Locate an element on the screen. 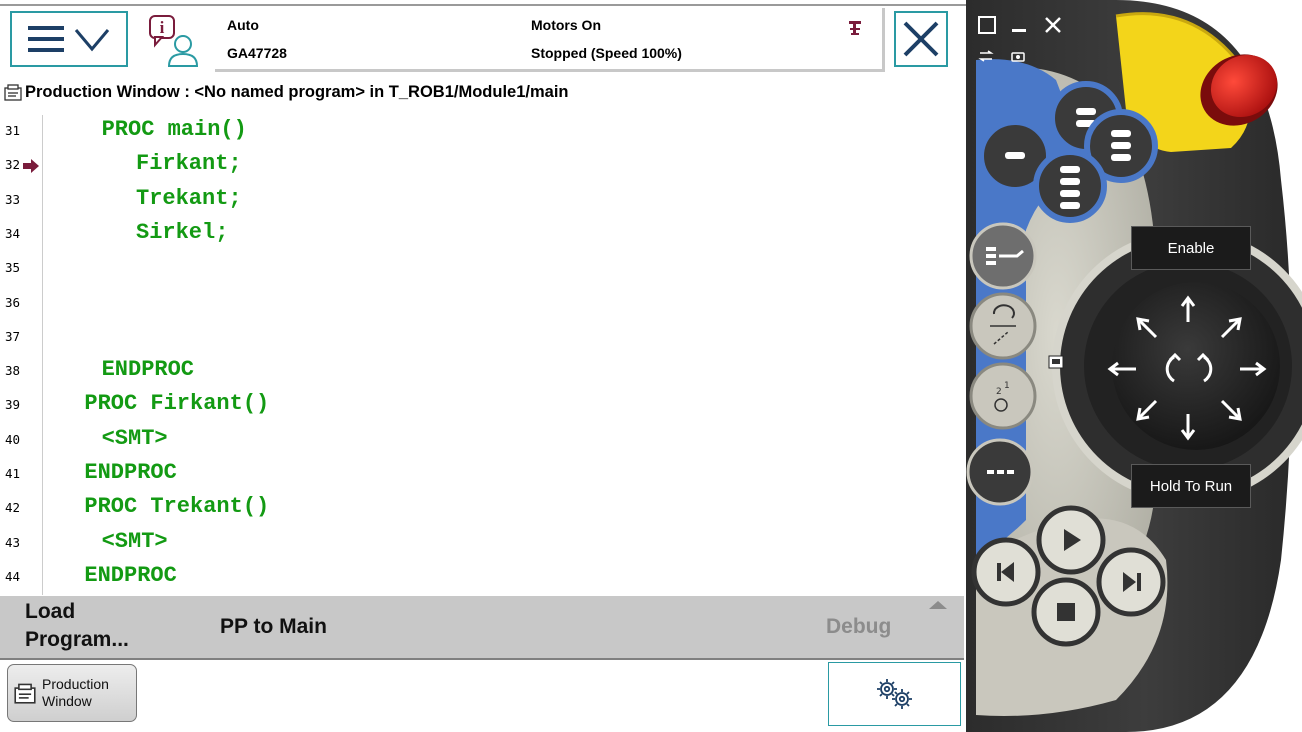  gears-icon is located at coordinates (894, 694).